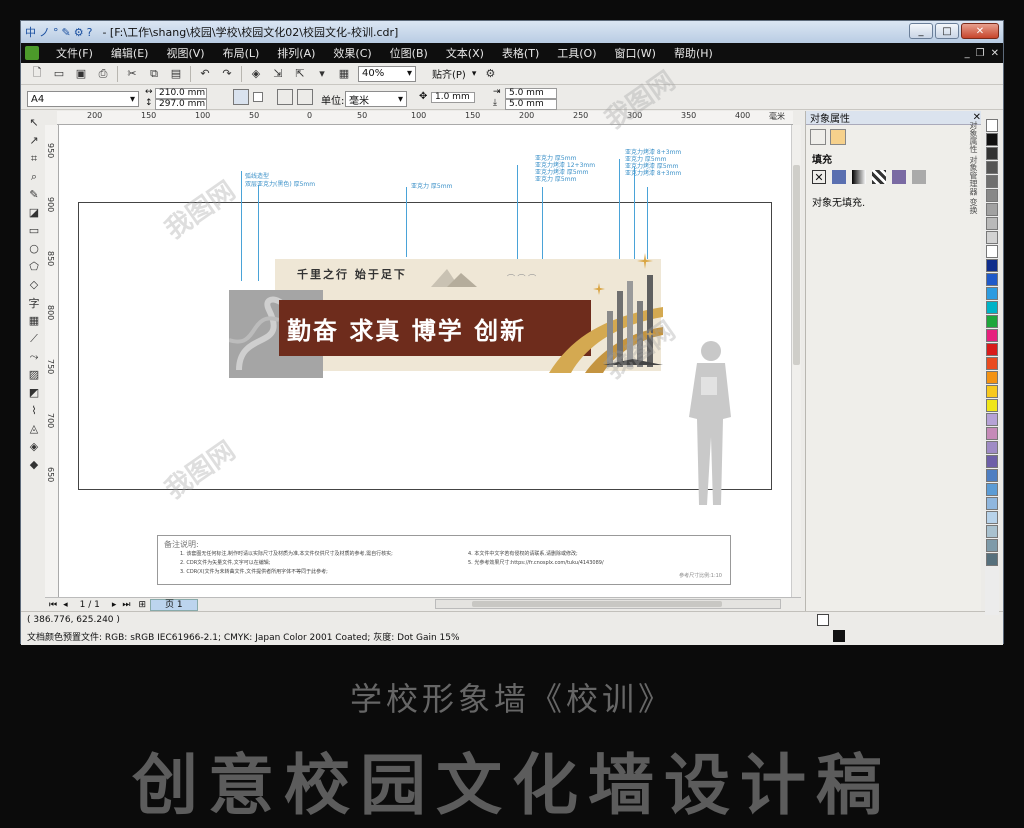  I want to click on doc-close-icon: ✕, so click(995, 53).